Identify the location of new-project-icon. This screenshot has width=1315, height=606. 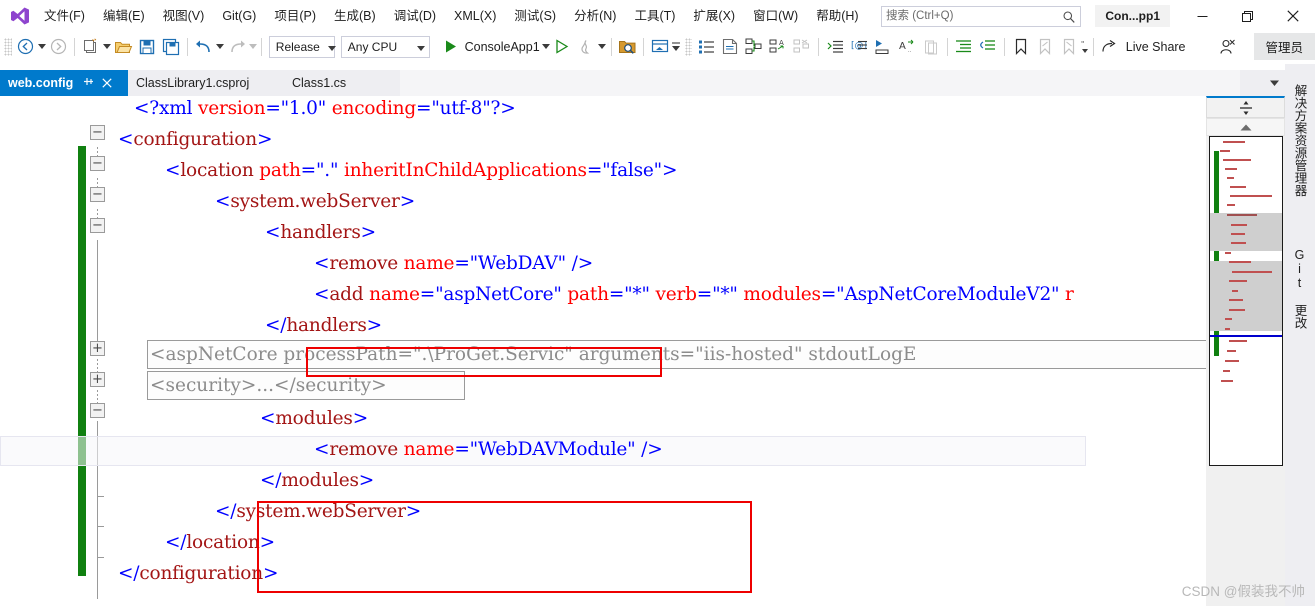
(91, 47).